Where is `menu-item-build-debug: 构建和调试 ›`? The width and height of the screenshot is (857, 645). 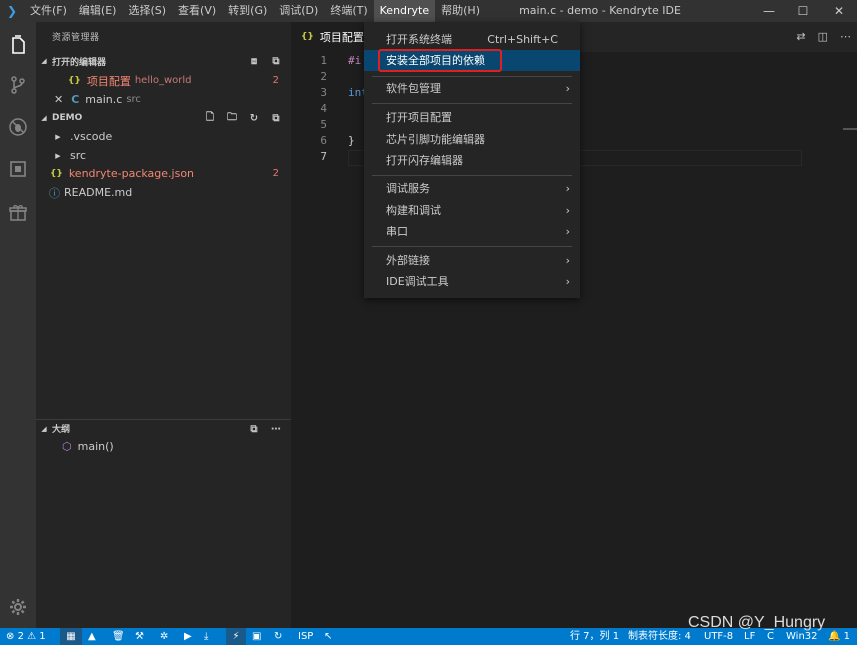 menu-item-build-debug: 构建和调试 › is located at coordinates (472, 210).